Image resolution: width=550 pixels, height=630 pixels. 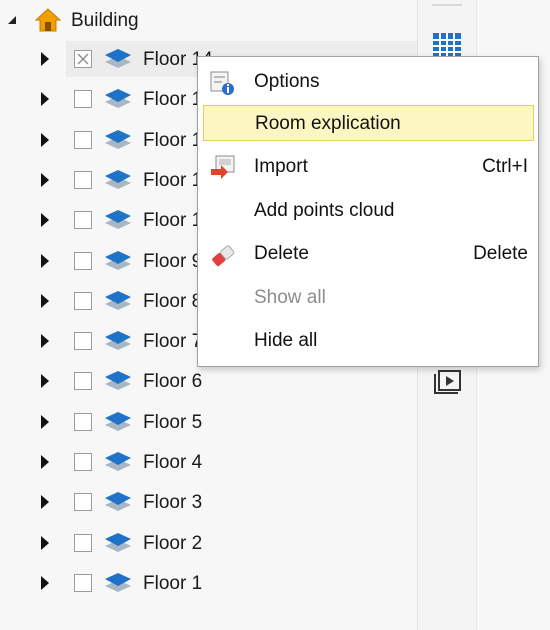 What do you see at coordinates (173, 583) in the screenshot?
I see `floor-label: Floor 1` at bounding box center [173, 583].